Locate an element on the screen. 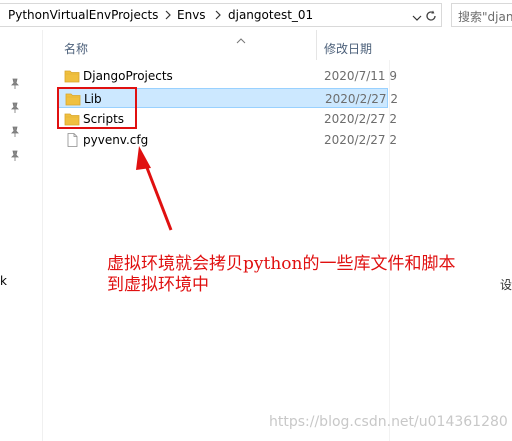 This screenshot has width=512, height=441. refresh-icon is located at coordinates (431, 16).